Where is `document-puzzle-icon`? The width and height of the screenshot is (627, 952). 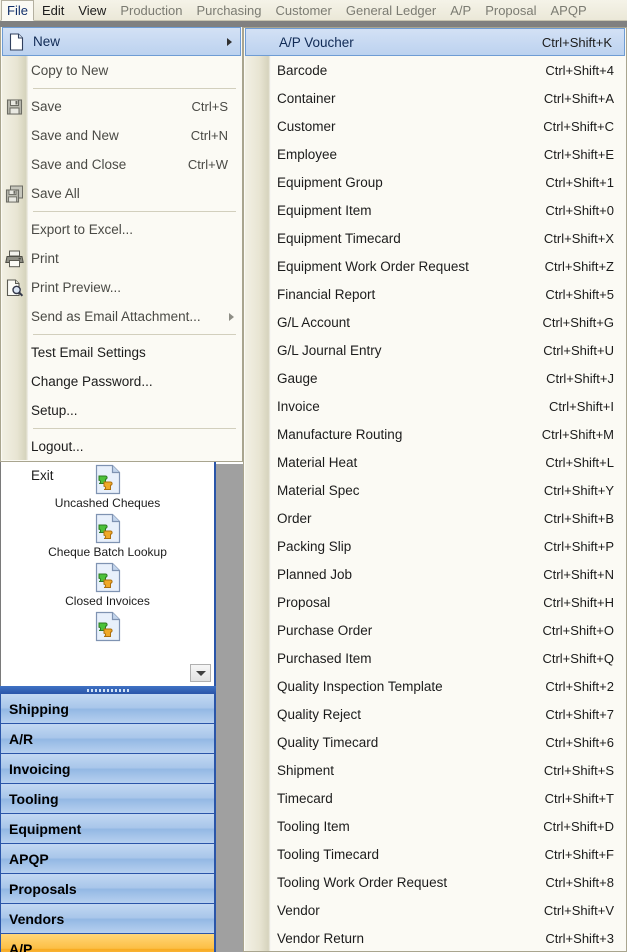 document-puzzle-icon is located at coordinates (108, 626).